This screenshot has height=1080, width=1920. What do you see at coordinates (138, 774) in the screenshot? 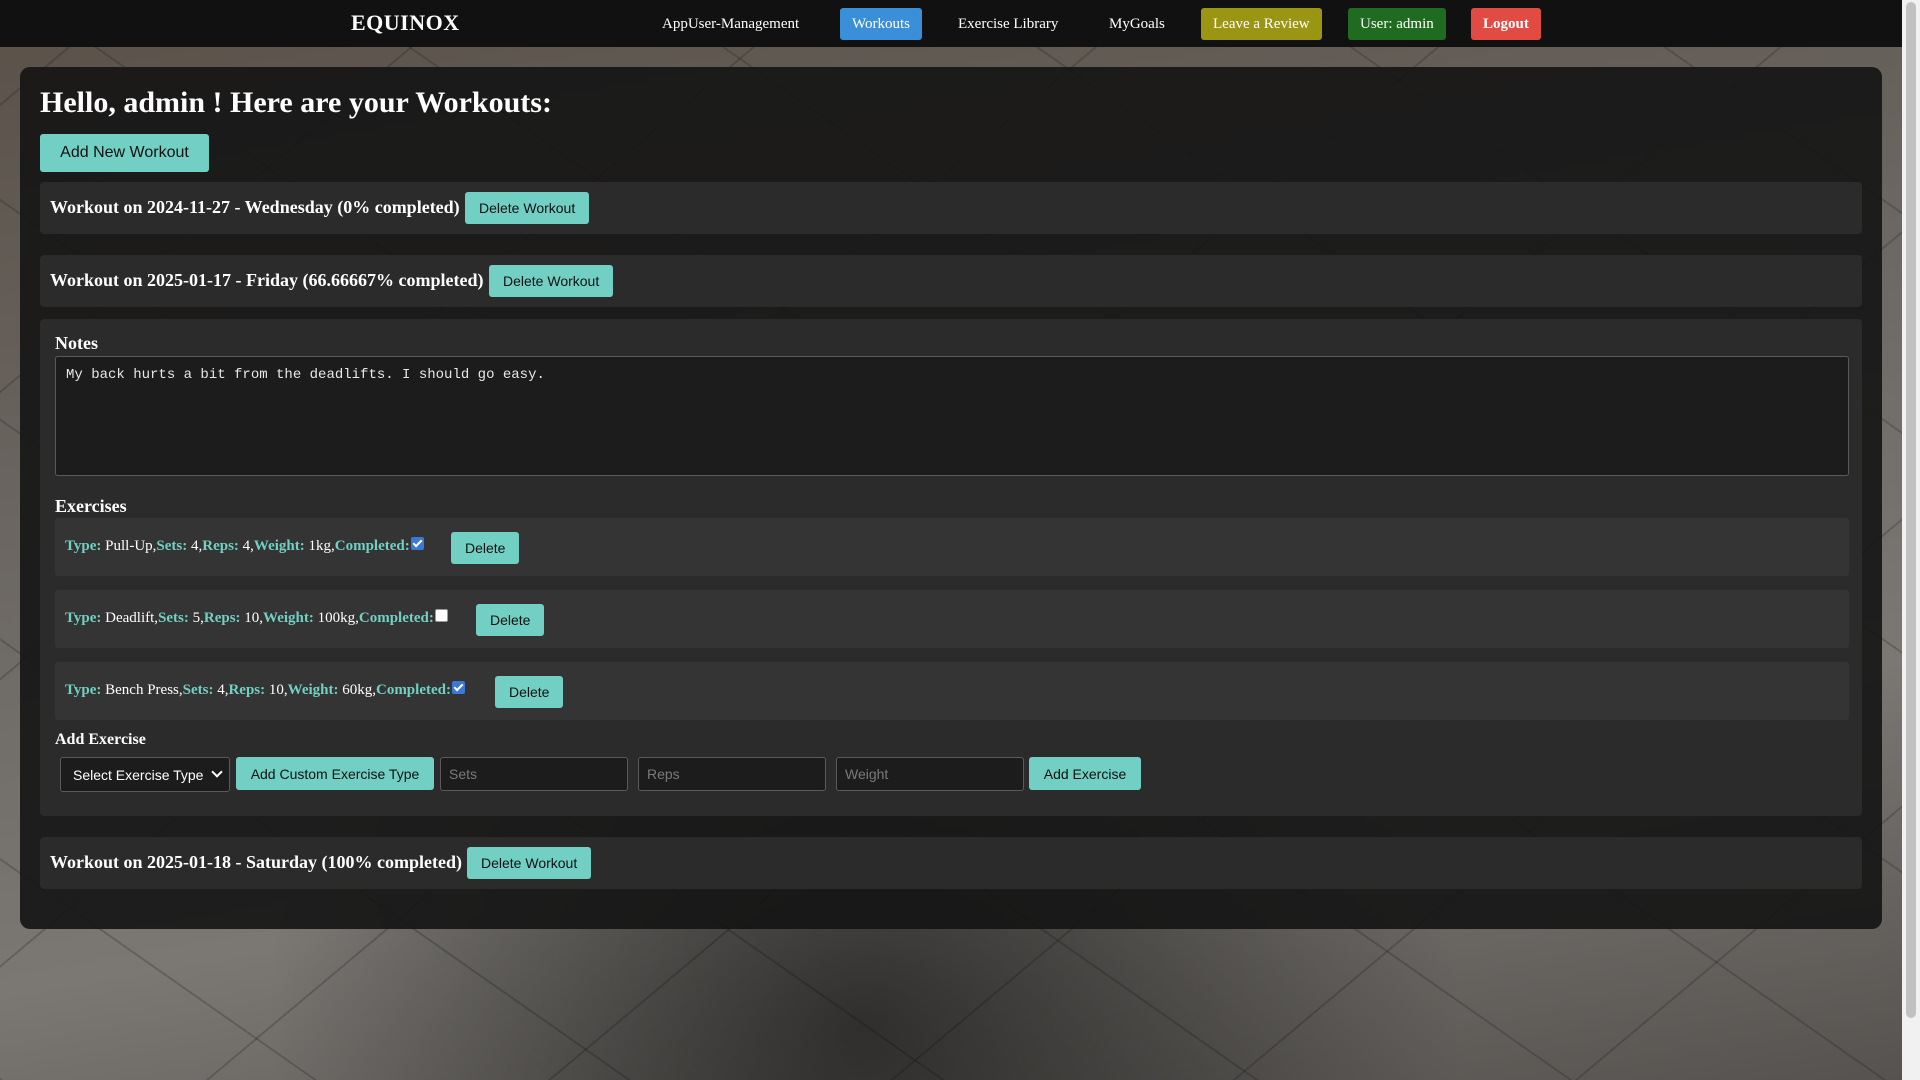
I see `select-value: Select Exercise Type` at bounding box center [138, 774].